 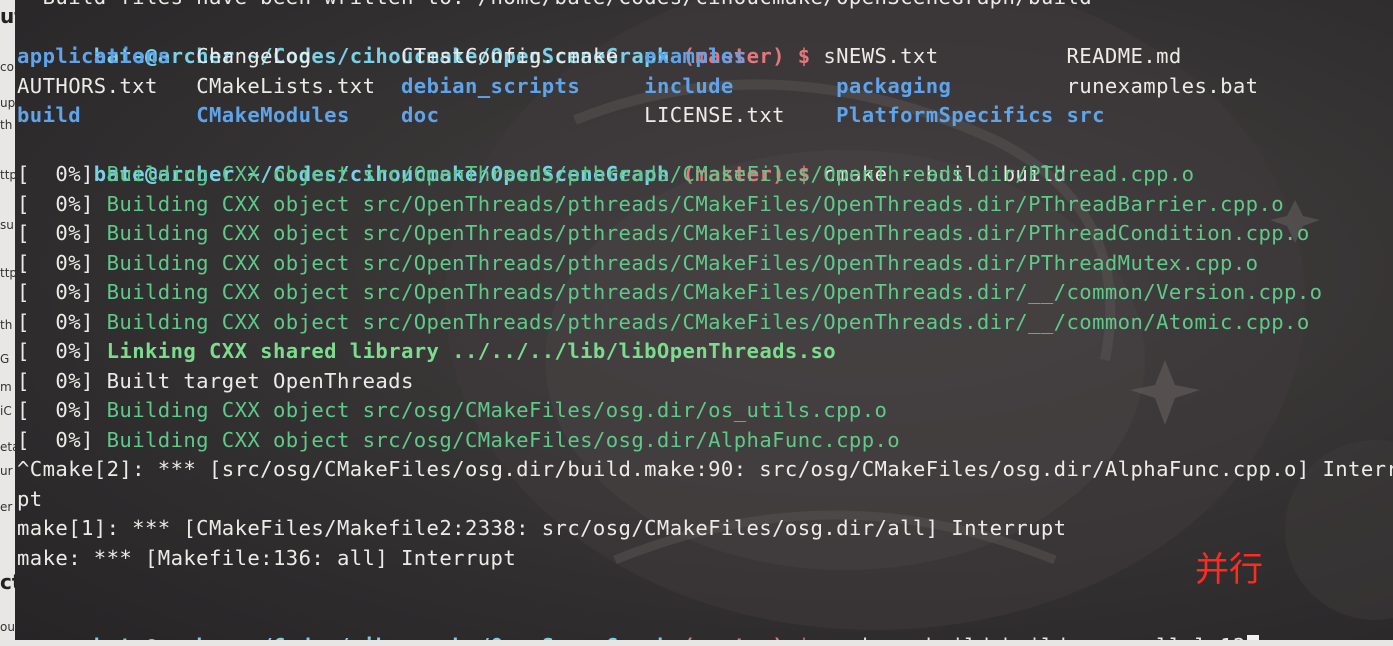 What do you see at coordinates (740, 115) in the screenshot?
I see `ls-file: LICENSE.txt` at bounding box center [740, 115].